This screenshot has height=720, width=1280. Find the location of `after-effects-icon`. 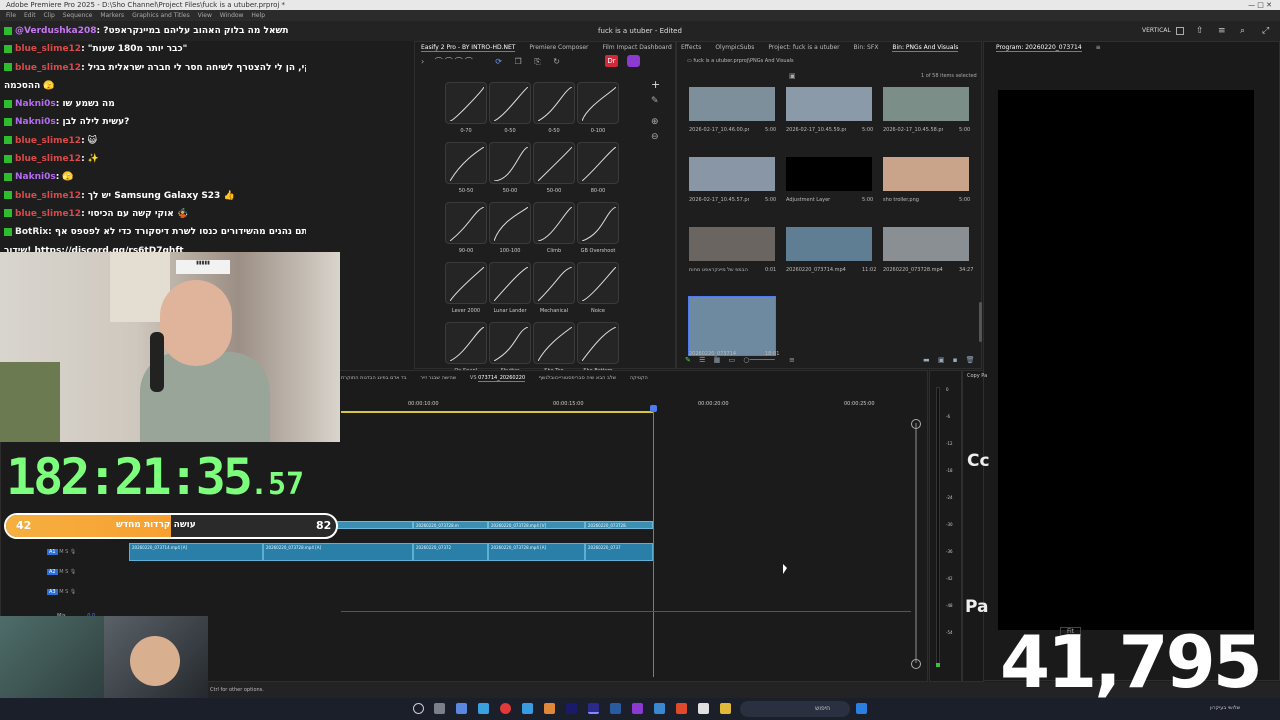

after-effects-icon is located at coordinates (571, 708).